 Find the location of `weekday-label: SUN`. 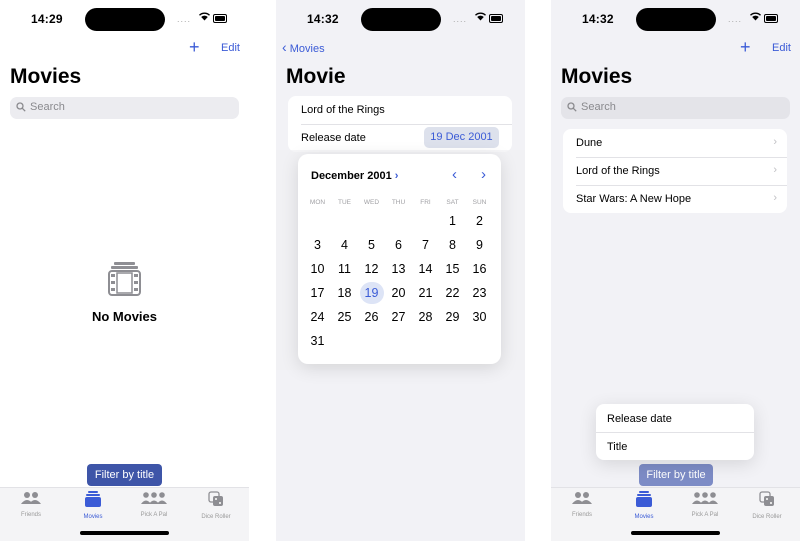

weekday-label: SUN is located at coordinates (479, 202).